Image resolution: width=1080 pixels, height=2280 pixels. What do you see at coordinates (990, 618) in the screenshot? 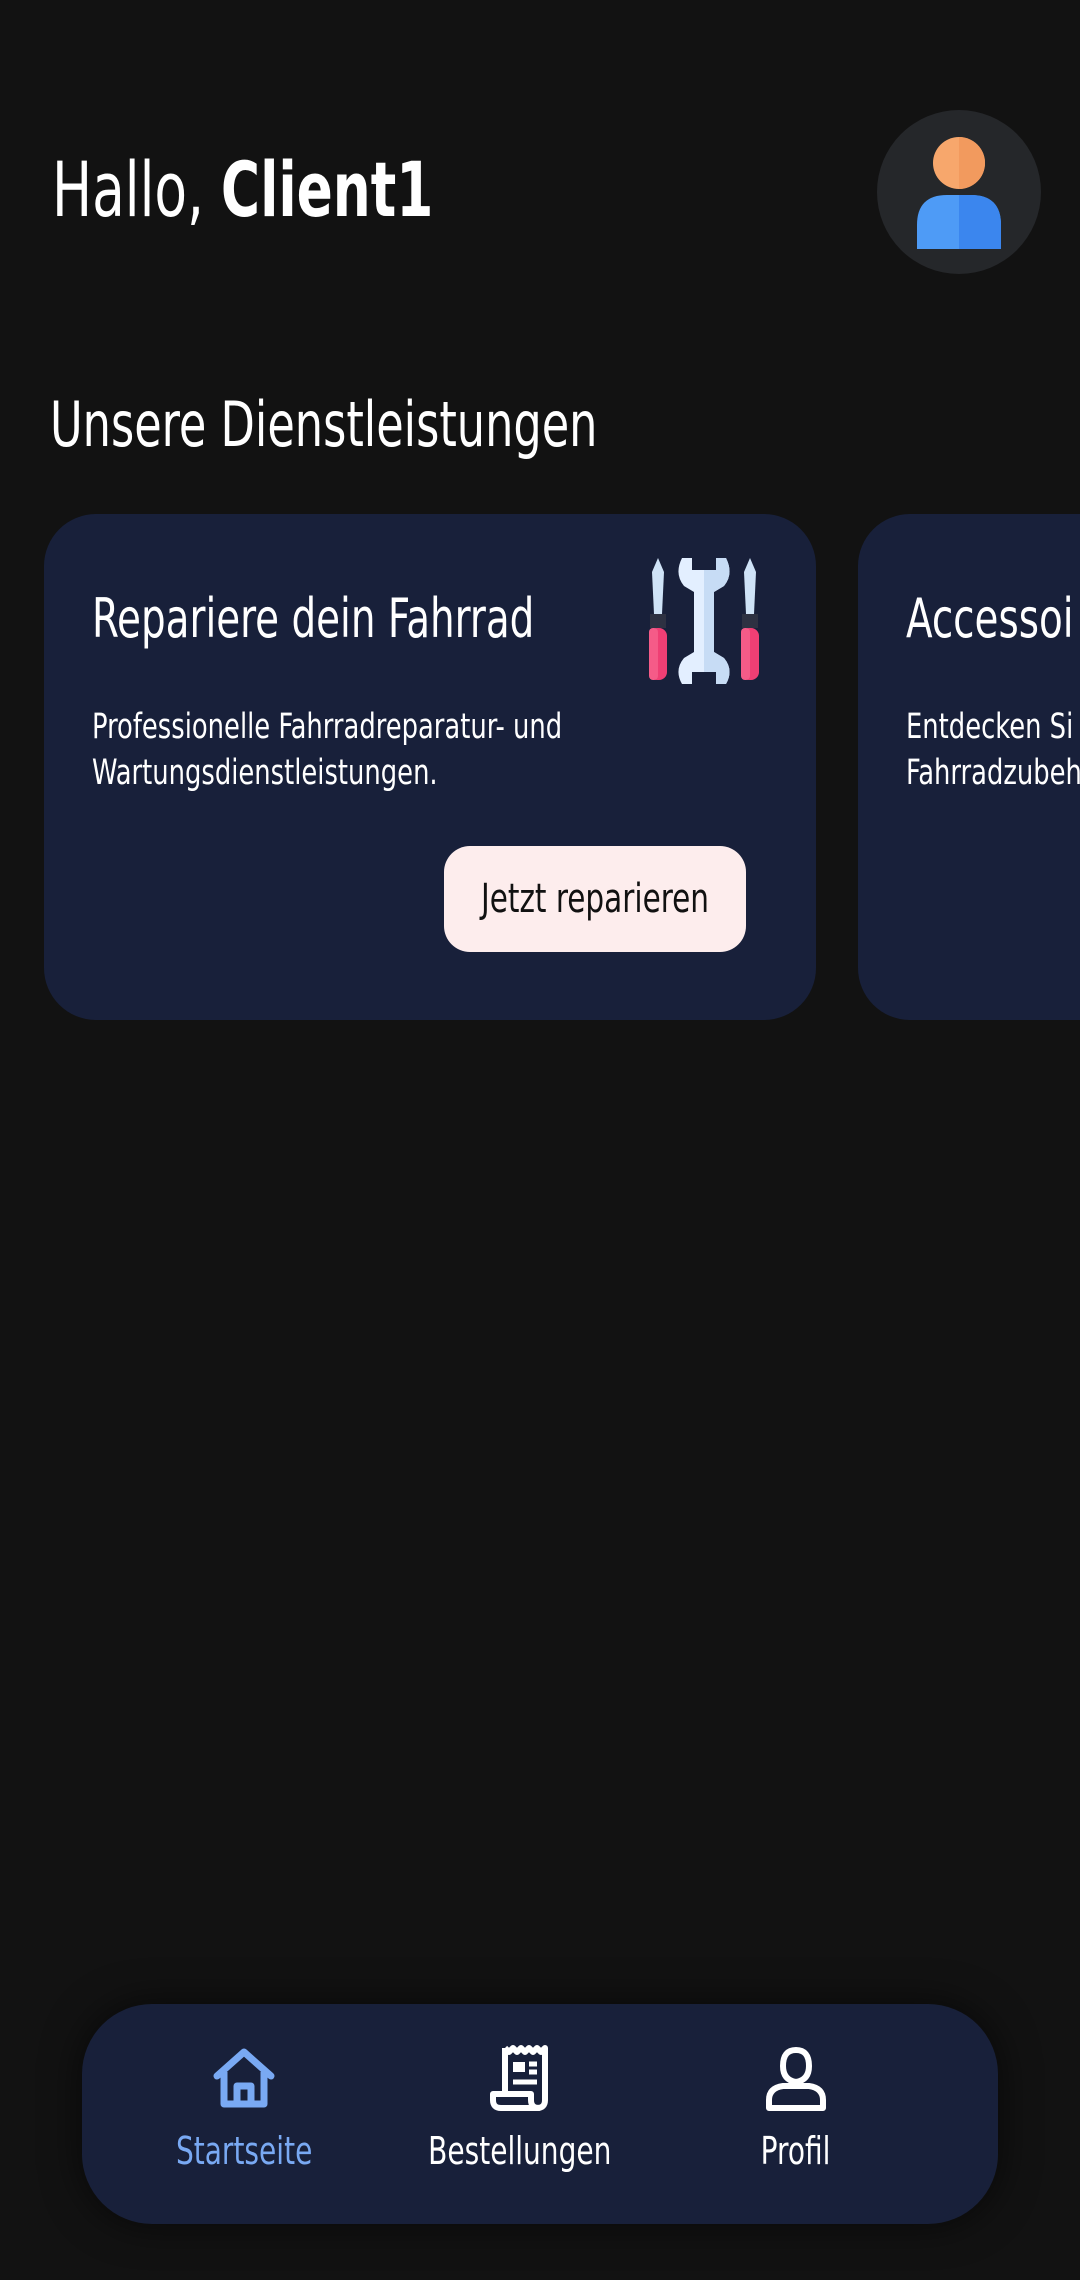
I see `service-card-title: Accessoi` at bounding box center [990, 618].